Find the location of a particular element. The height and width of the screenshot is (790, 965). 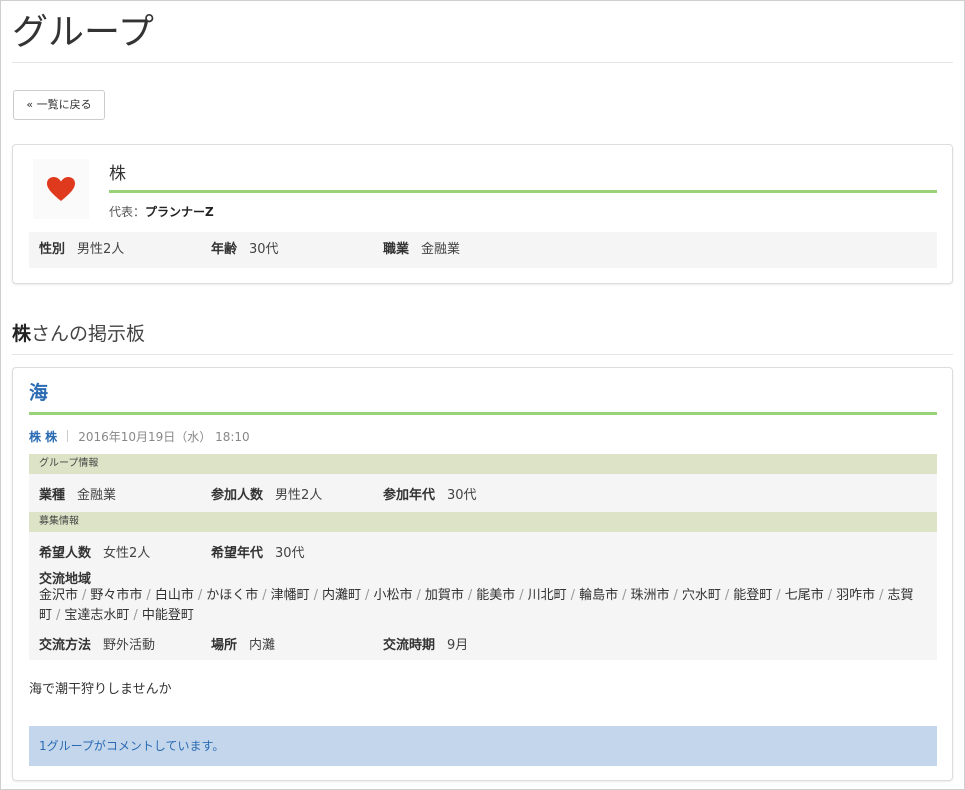

period-label: 交流時期 is located at coordinates (409, 645).